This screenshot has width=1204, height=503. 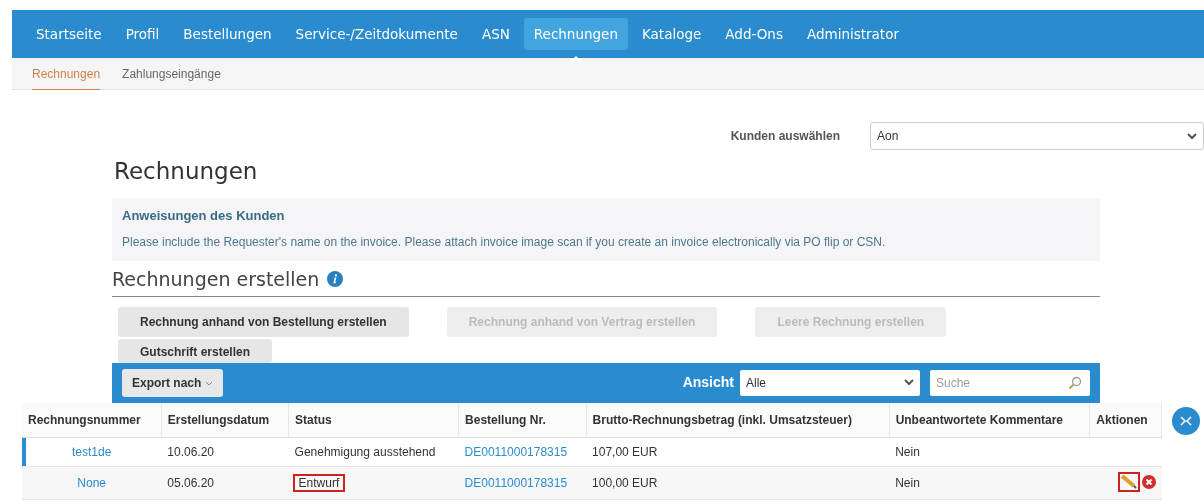 I want to click on view-select: Alle, so click(x=830, y=382).